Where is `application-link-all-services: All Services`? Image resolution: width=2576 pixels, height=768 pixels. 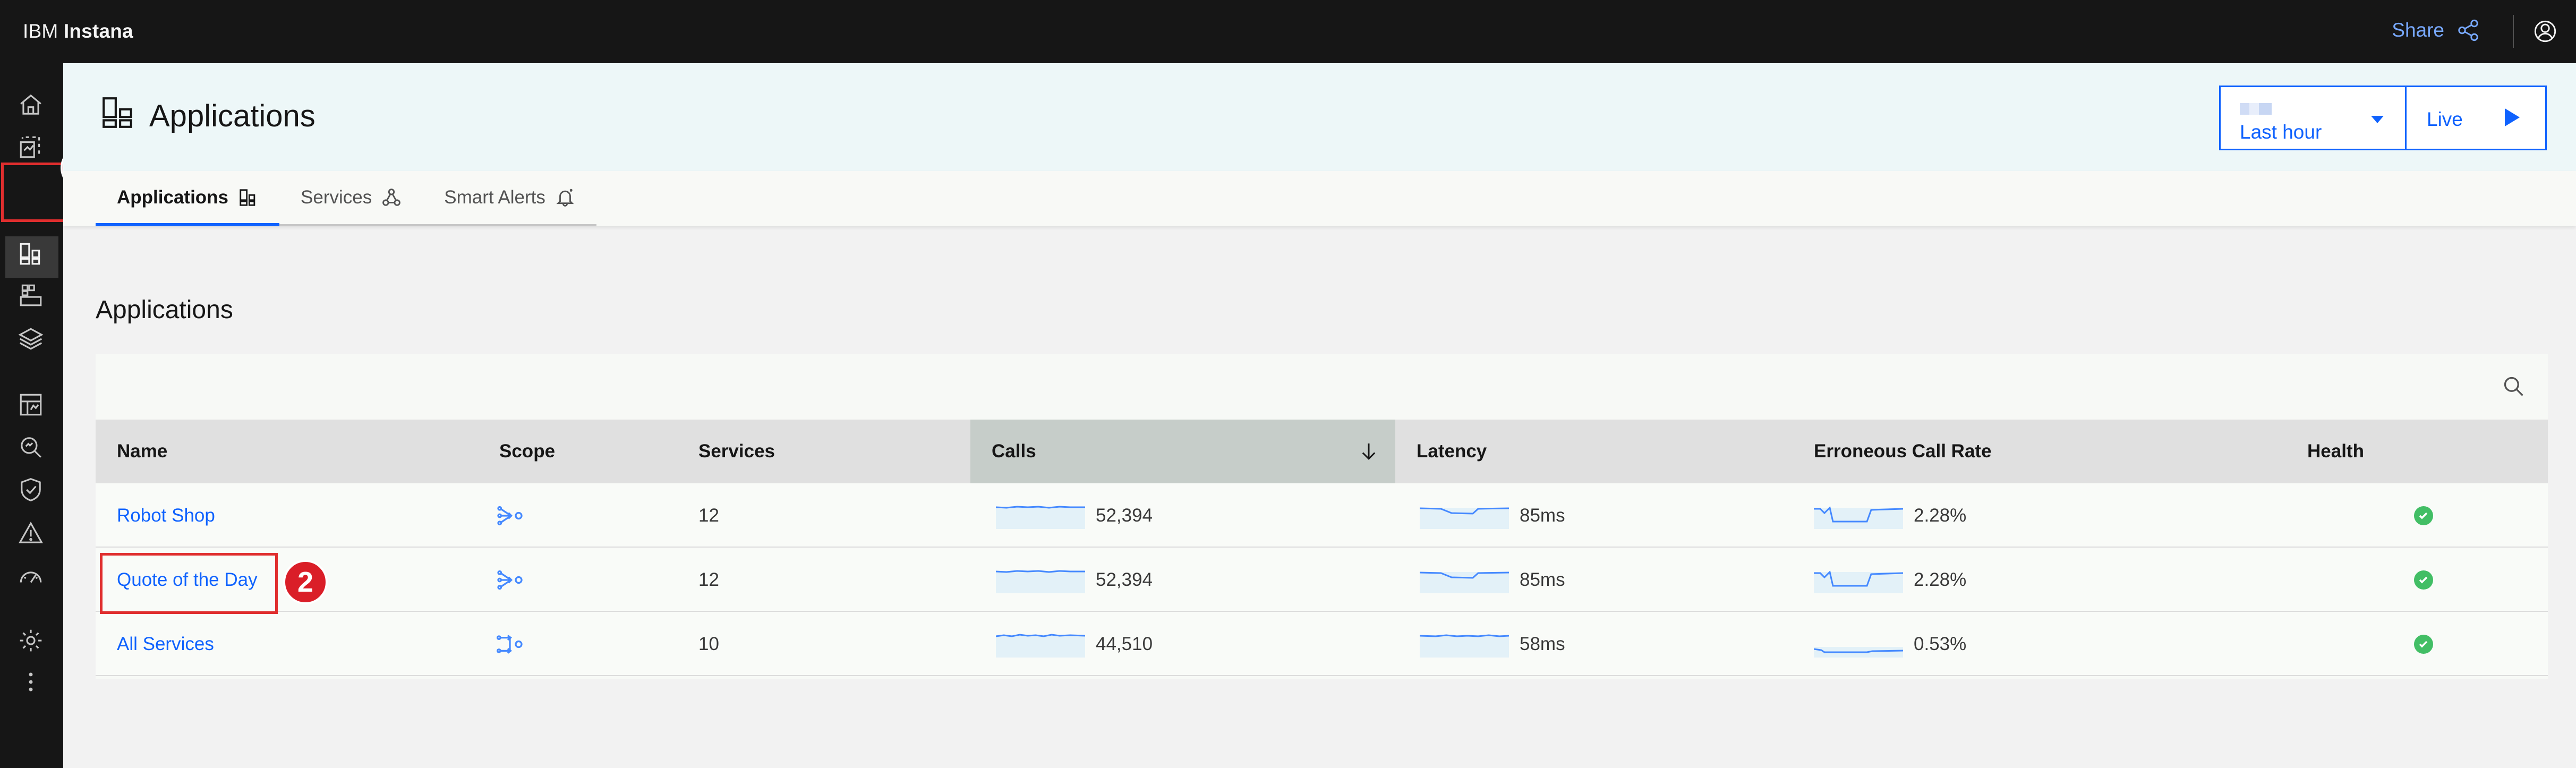 application-link-all-services: All Services is located at coordinates (166, 644).